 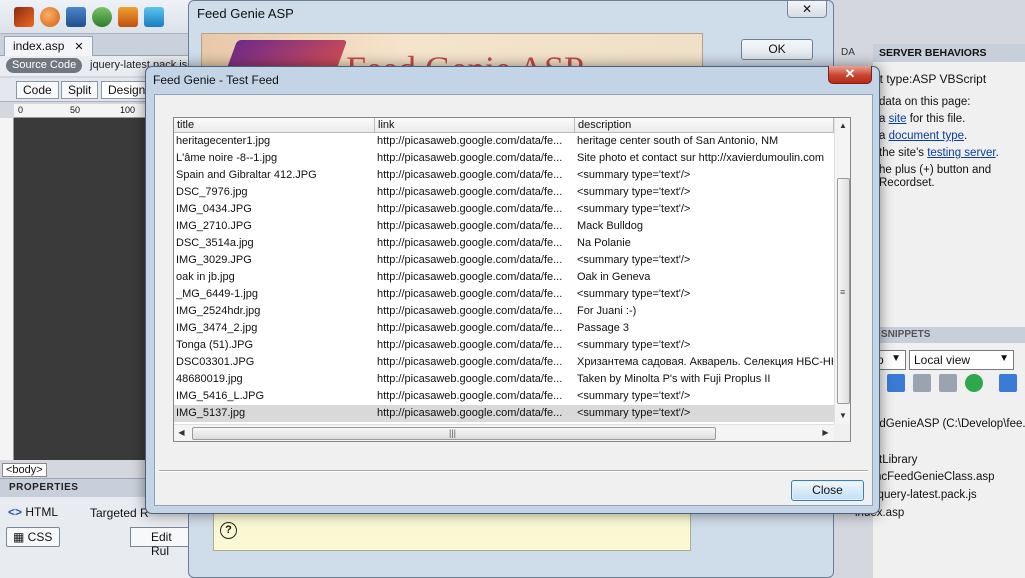 I want to click on refresh-icon, so click(x=154, y=16).